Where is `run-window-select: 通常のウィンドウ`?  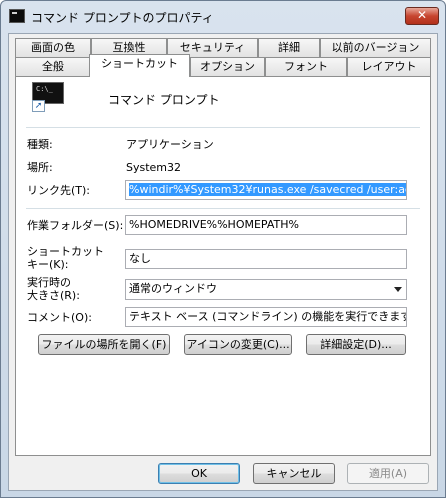
run-window-select: 通常のウィンドウ is located at coordinates (266, 289).